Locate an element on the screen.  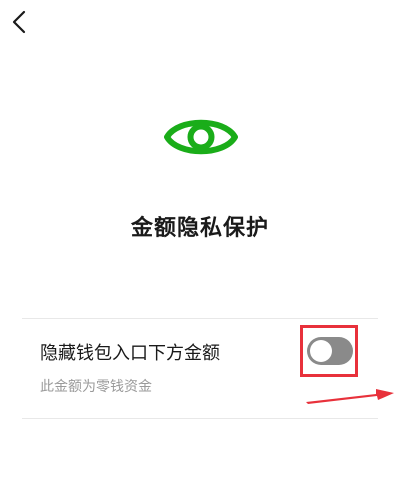
setting-label: 隐藏钱包入口下方金额 is located at coordinates (130, 353).